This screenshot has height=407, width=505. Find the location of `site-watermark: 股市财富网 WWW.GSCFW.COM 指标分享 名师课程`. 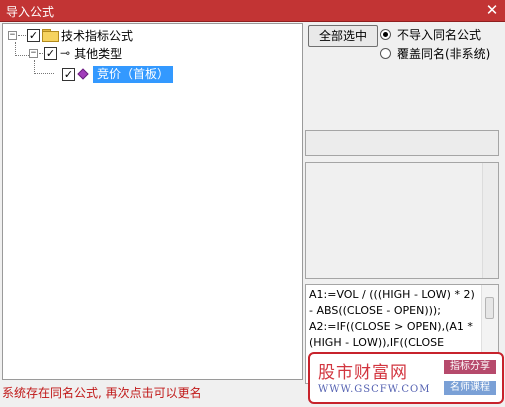

site-watermark: 股市财富网 WWW.GSCFW.COM 指标分享 名师课程 is located at coordinates (406, 378).